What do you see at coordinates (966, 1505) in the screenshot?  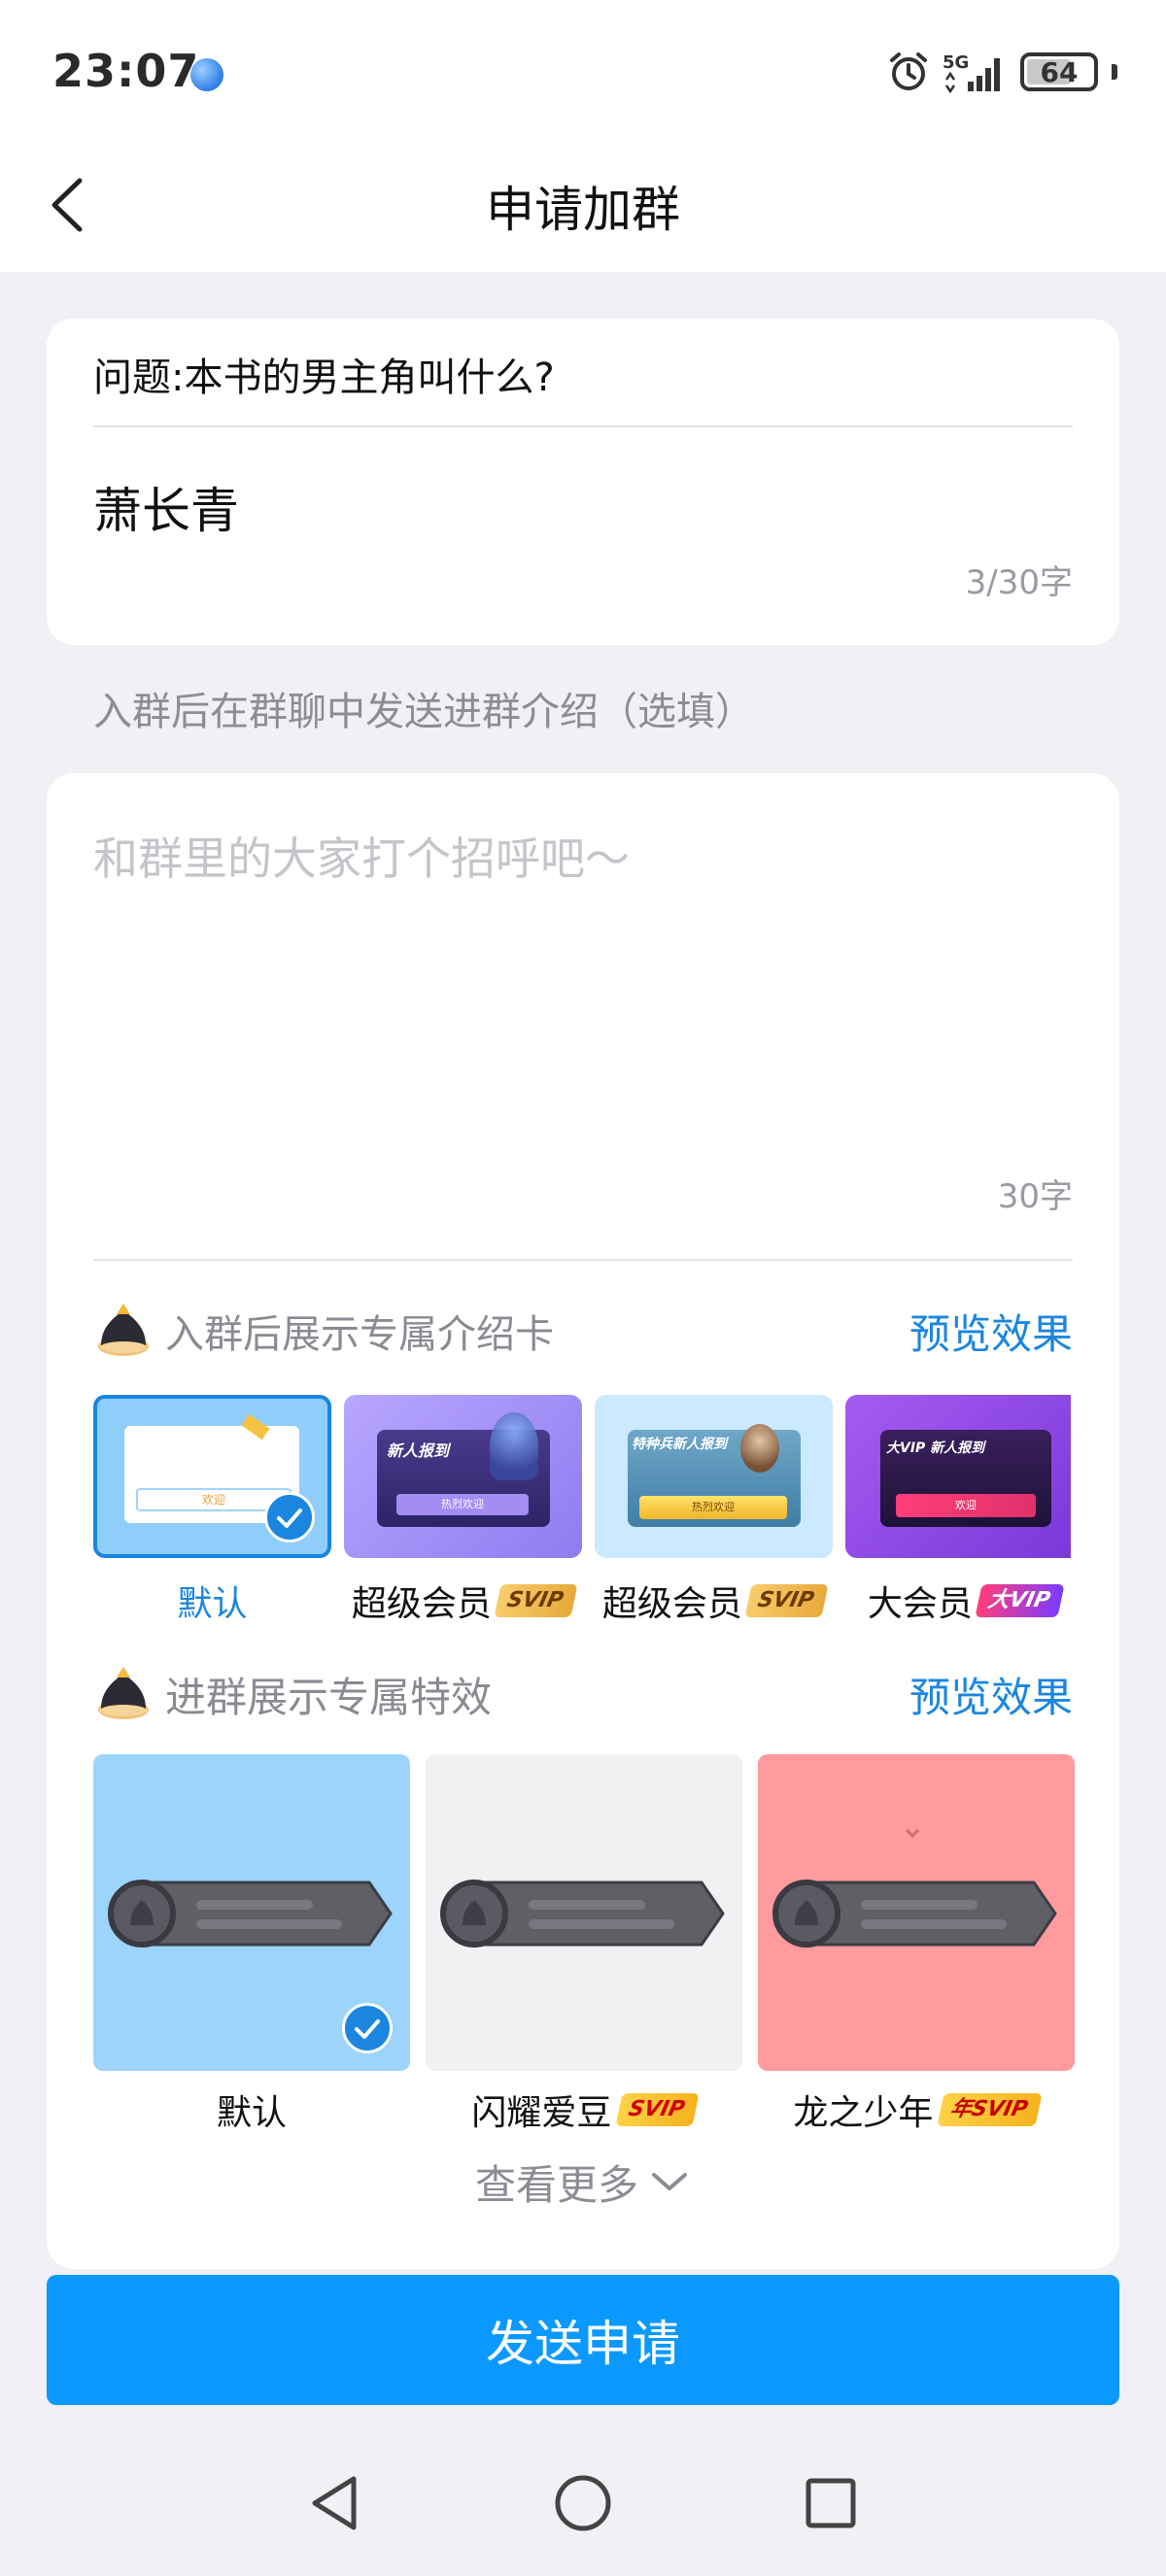 I see `card-welcome-pill: 欢迎` at bounding box center [966, 1505].